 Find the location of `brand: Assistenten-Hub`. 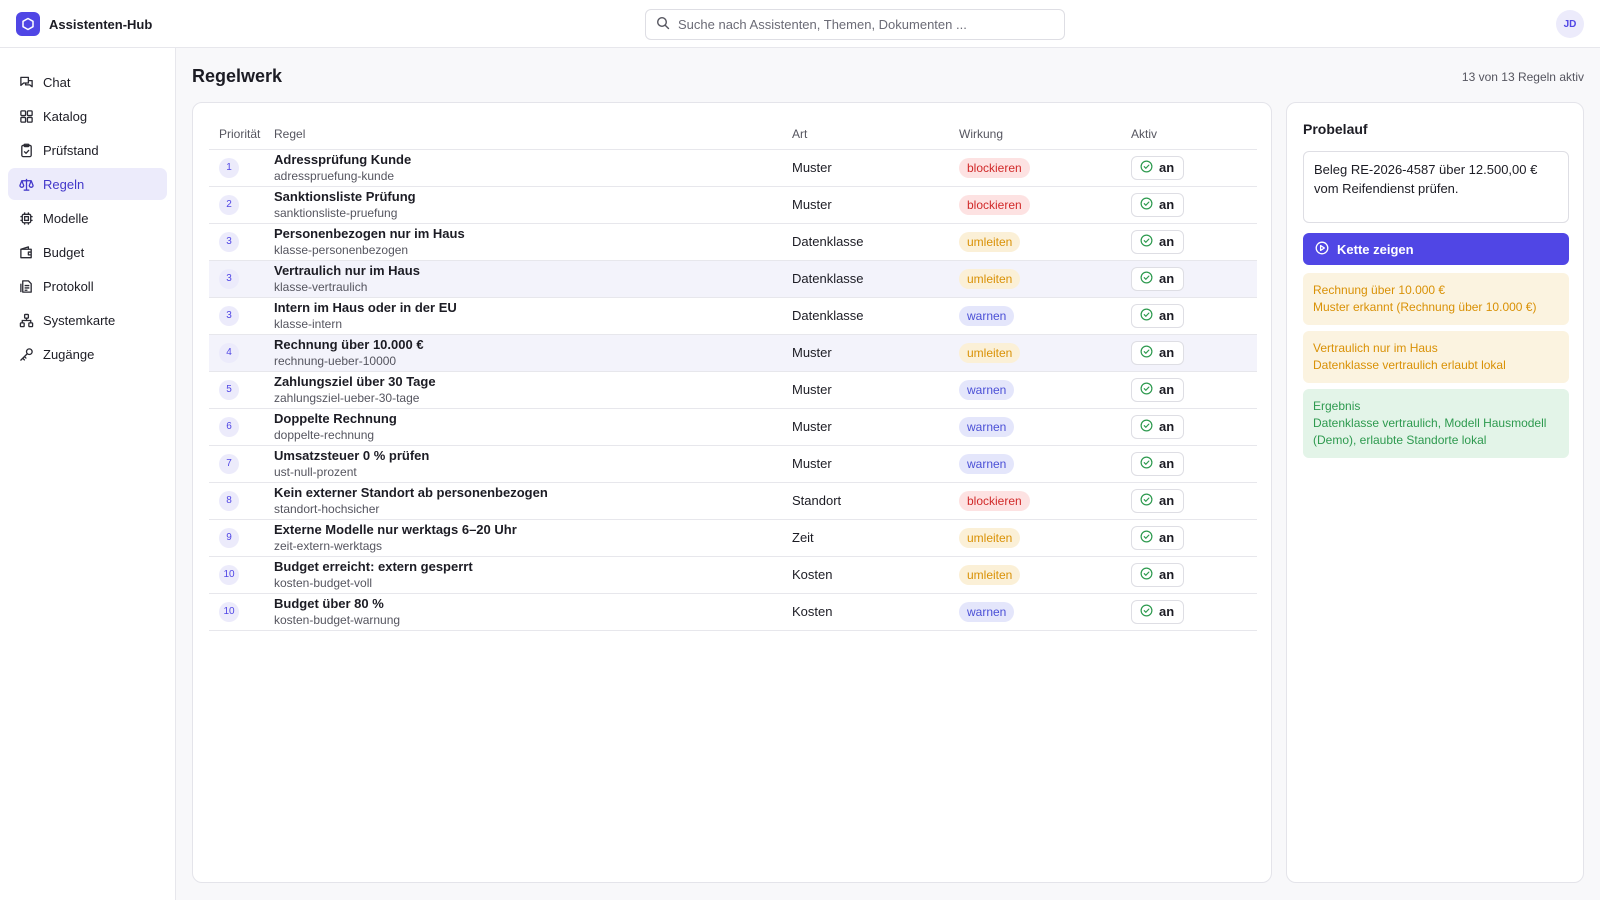

brand: Assistenten-Hub is located at coordinates (84, 24).